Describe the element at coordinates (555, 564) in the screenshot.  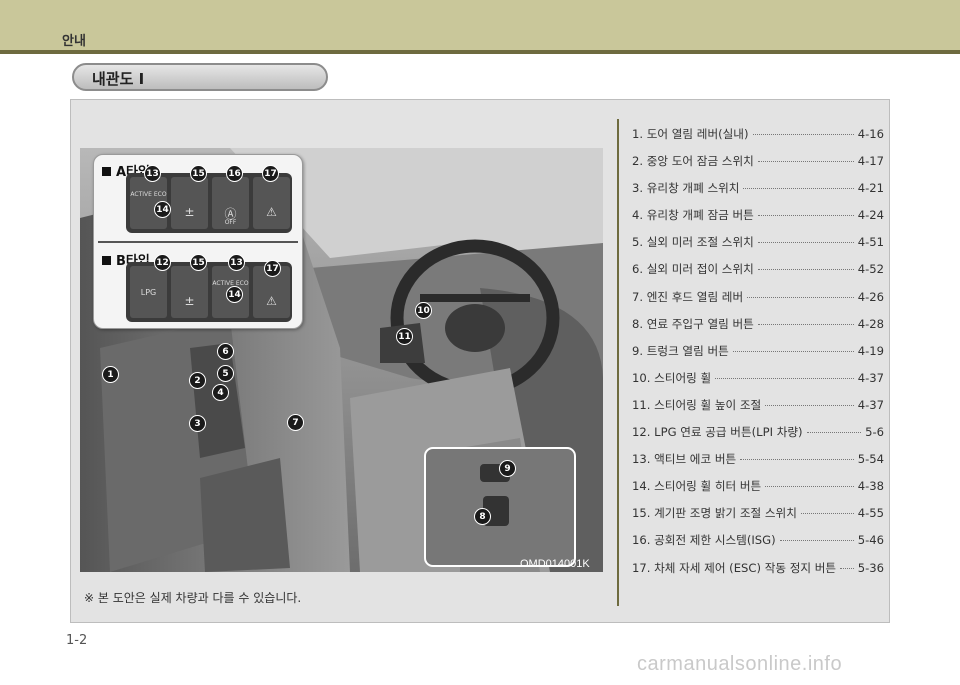
I see `figure-code: OMD014001K` at that location.